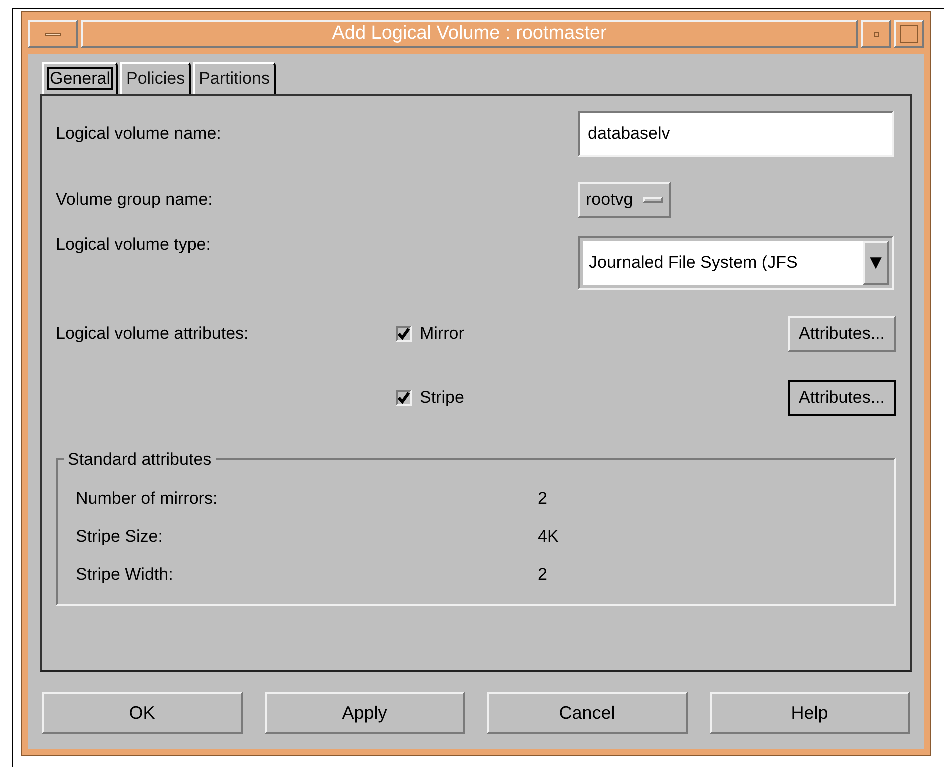 The image size is (944, 767). Describe the element at coordinates (587, 713) in the screenshot. I see `dialog-button: Cancel` at that location.